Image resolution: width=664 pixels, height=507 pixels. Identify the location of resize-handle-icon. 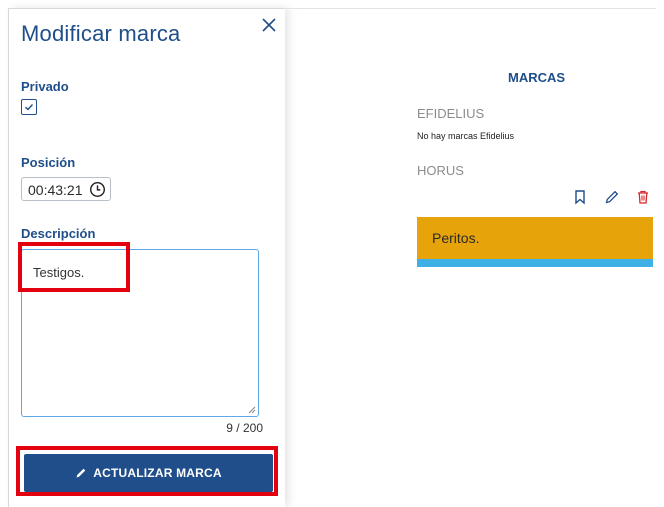
(251, 409).